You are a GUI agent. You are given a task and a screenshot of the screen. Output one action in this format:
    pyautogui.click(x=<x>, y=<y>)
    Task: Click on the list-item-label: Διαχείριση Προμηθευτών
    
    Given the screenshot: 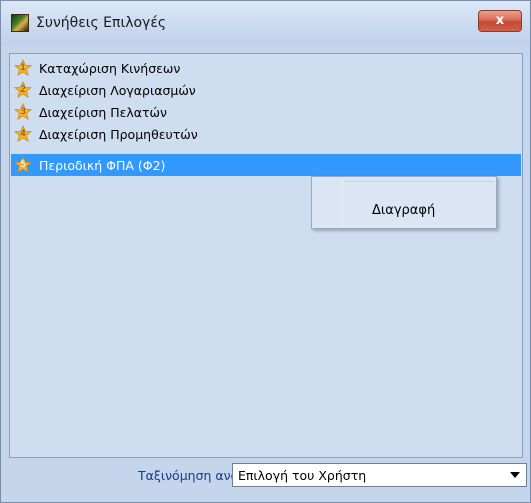 What is the action you would take?
    pyautogui.click(x=118, y=134)
    